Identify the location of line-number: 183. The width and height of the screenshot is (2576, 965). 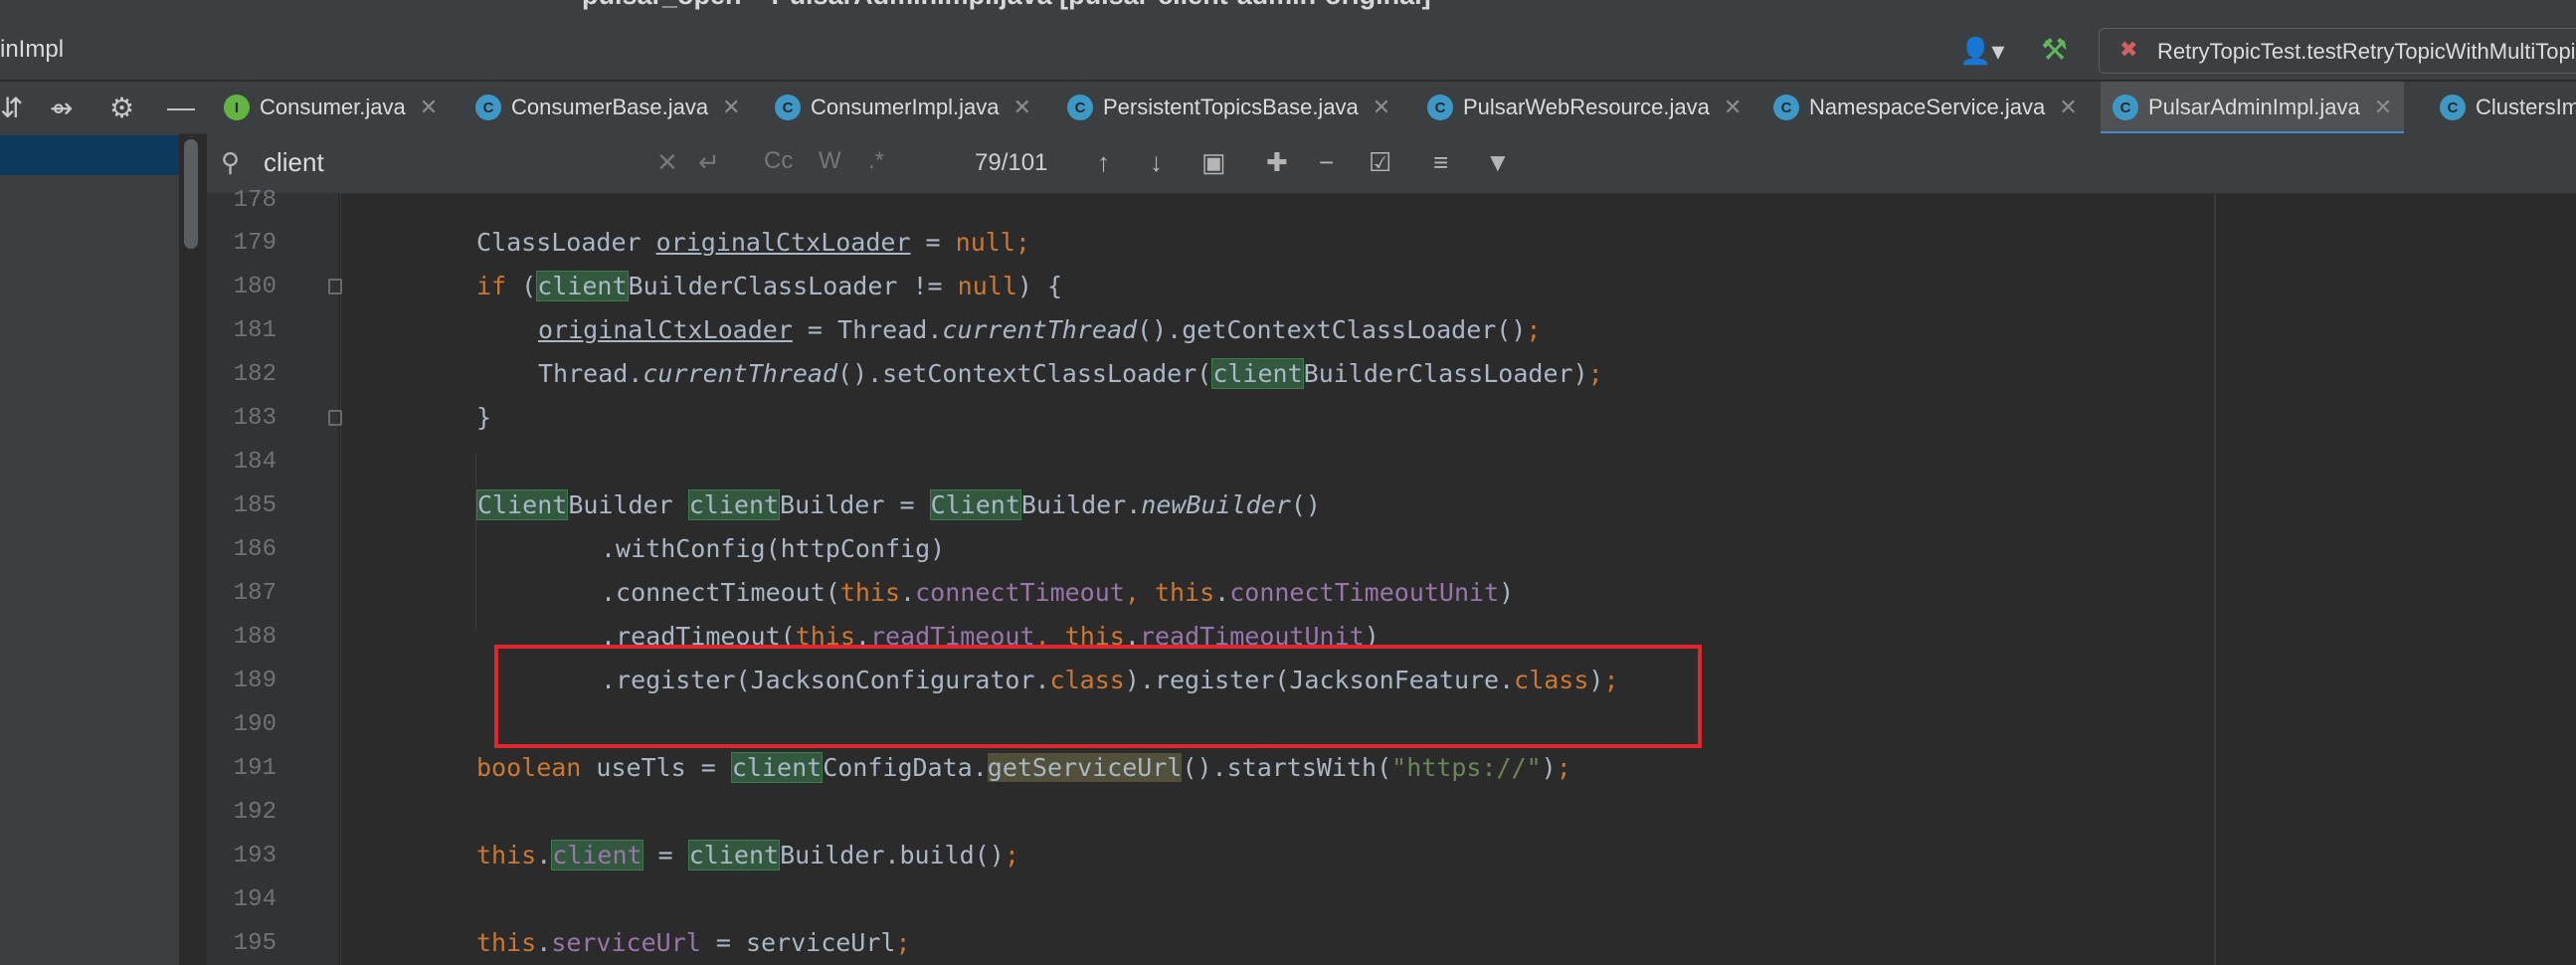
(254, 418).